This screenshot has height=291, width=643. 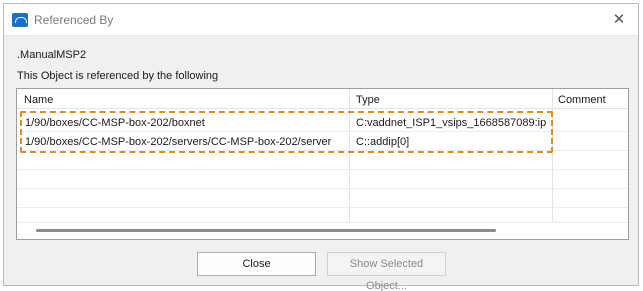 I want to click on column-header-name: Name, so click(x=38, y=100).